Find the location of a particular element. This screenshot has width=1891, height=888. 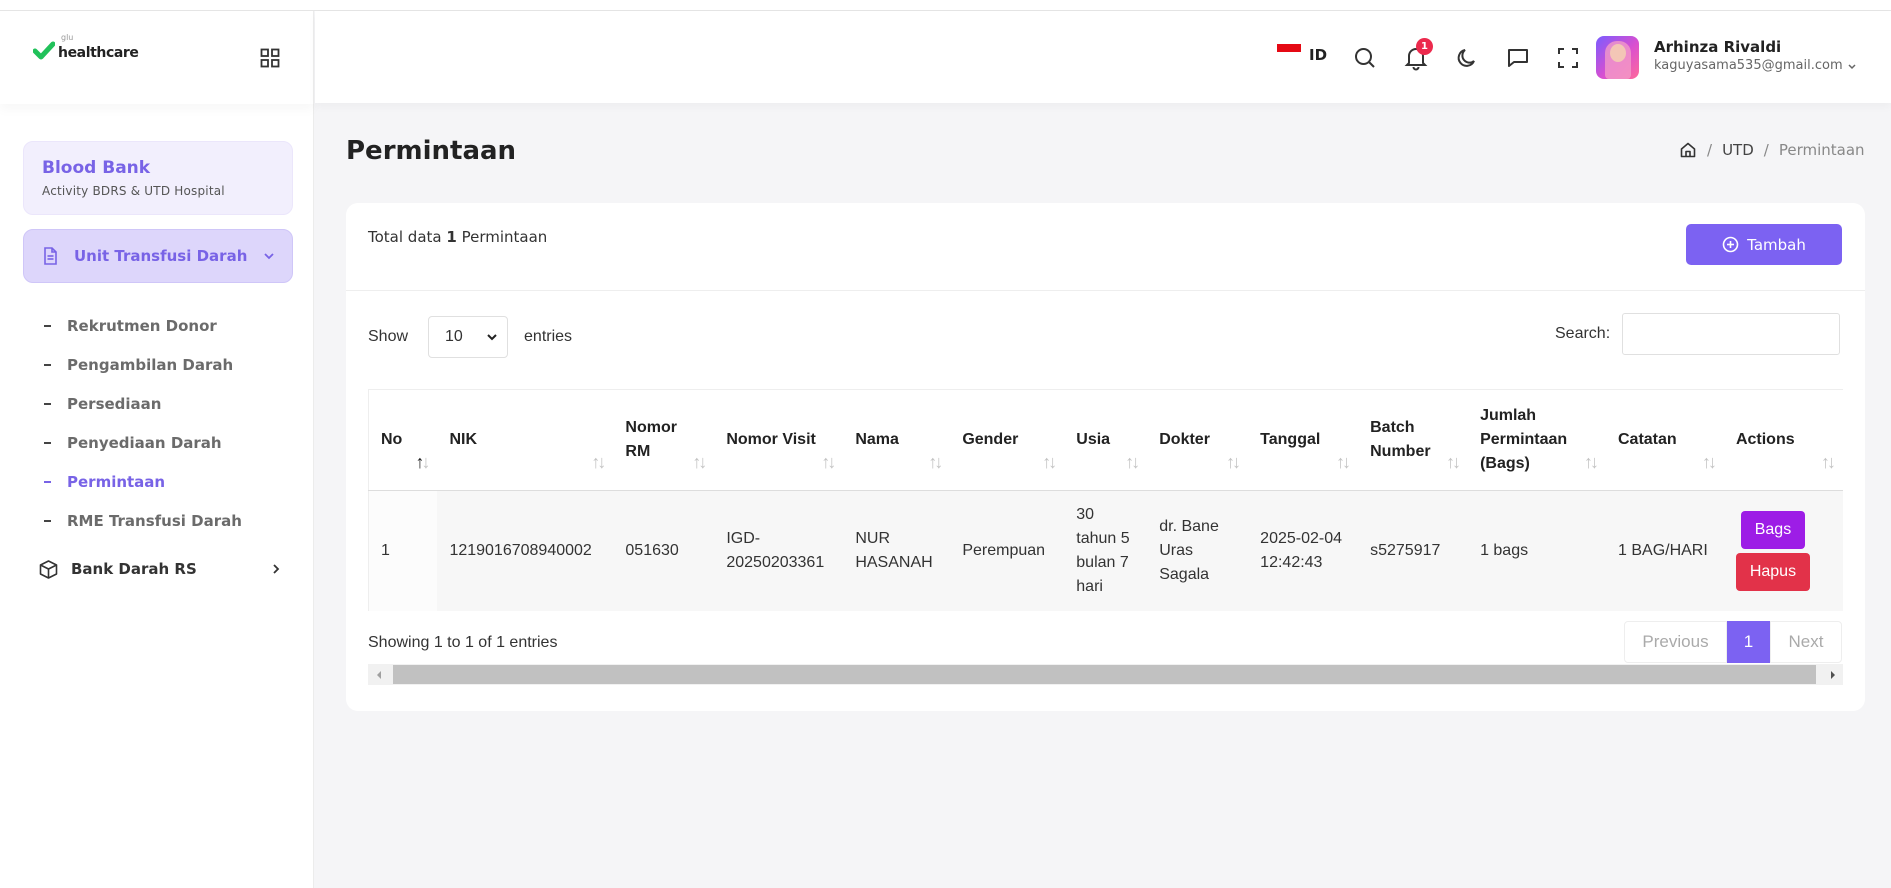

chevron-right-icon is located at coordinates (276, 569).